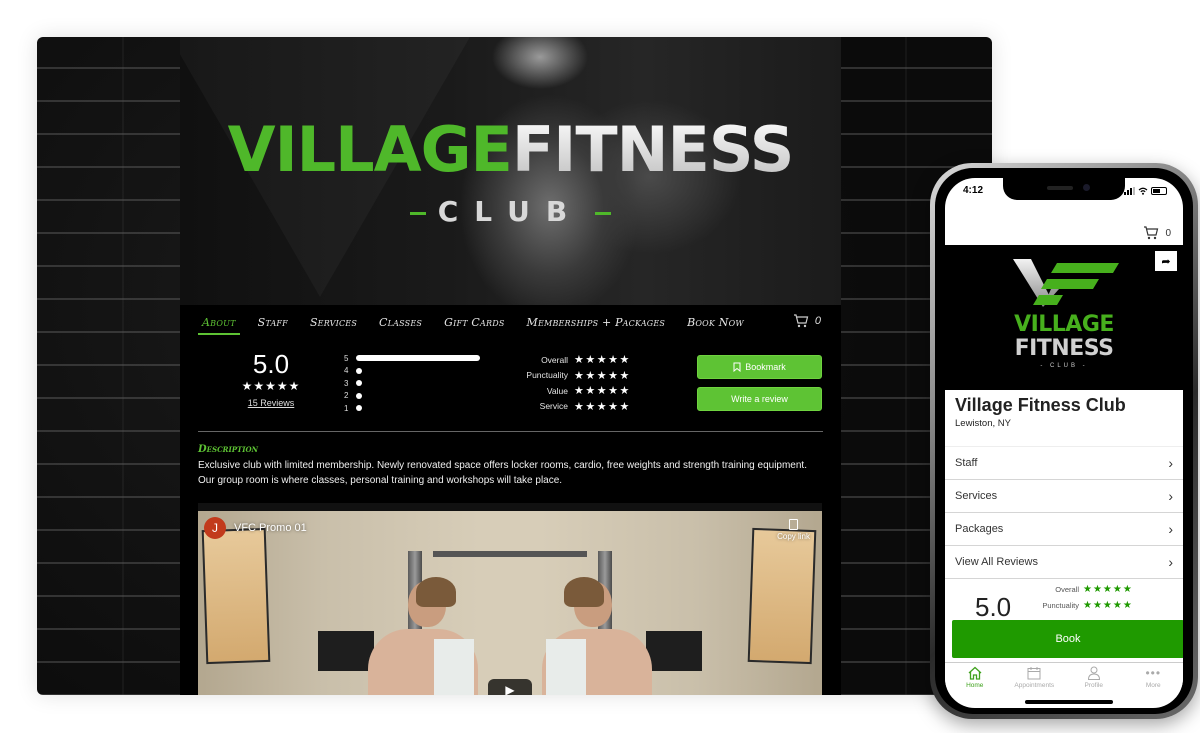 The height and width of the screenshot is (733, 1200). I want to click on menu-item-label: Services, so click(976, 496).